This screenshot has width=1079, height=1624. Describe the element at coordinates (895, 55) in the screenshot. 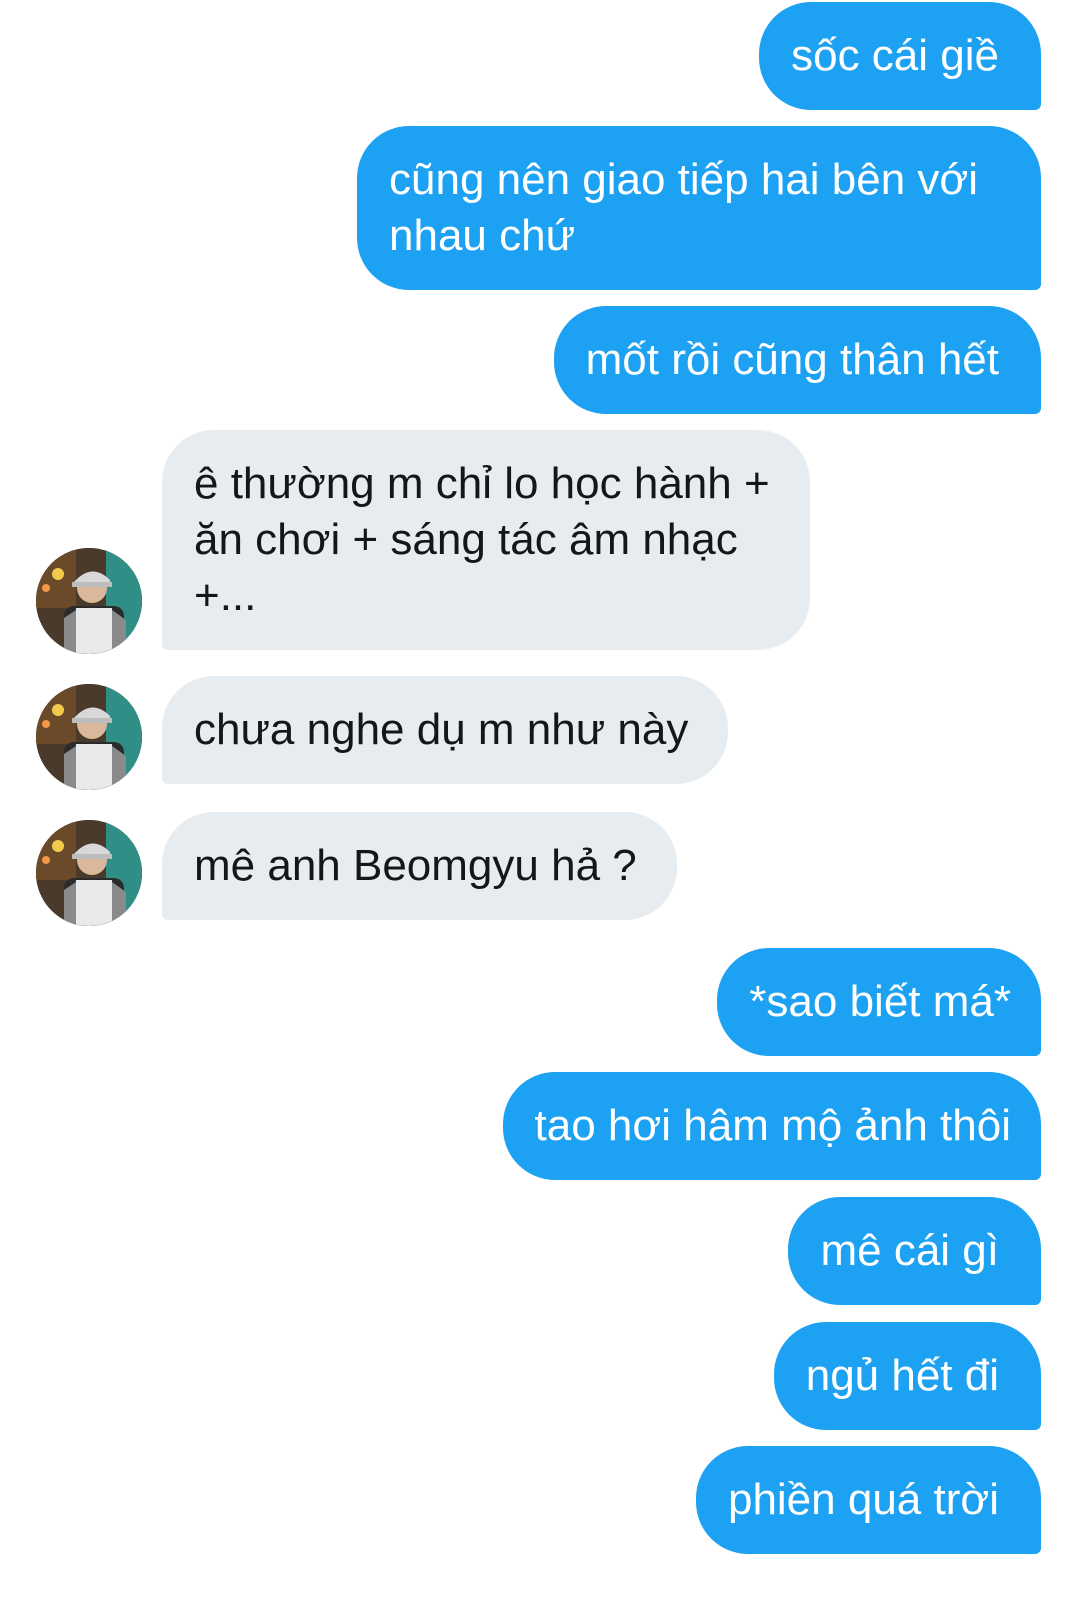

I see `message-text: sốc cái giề` at that location.